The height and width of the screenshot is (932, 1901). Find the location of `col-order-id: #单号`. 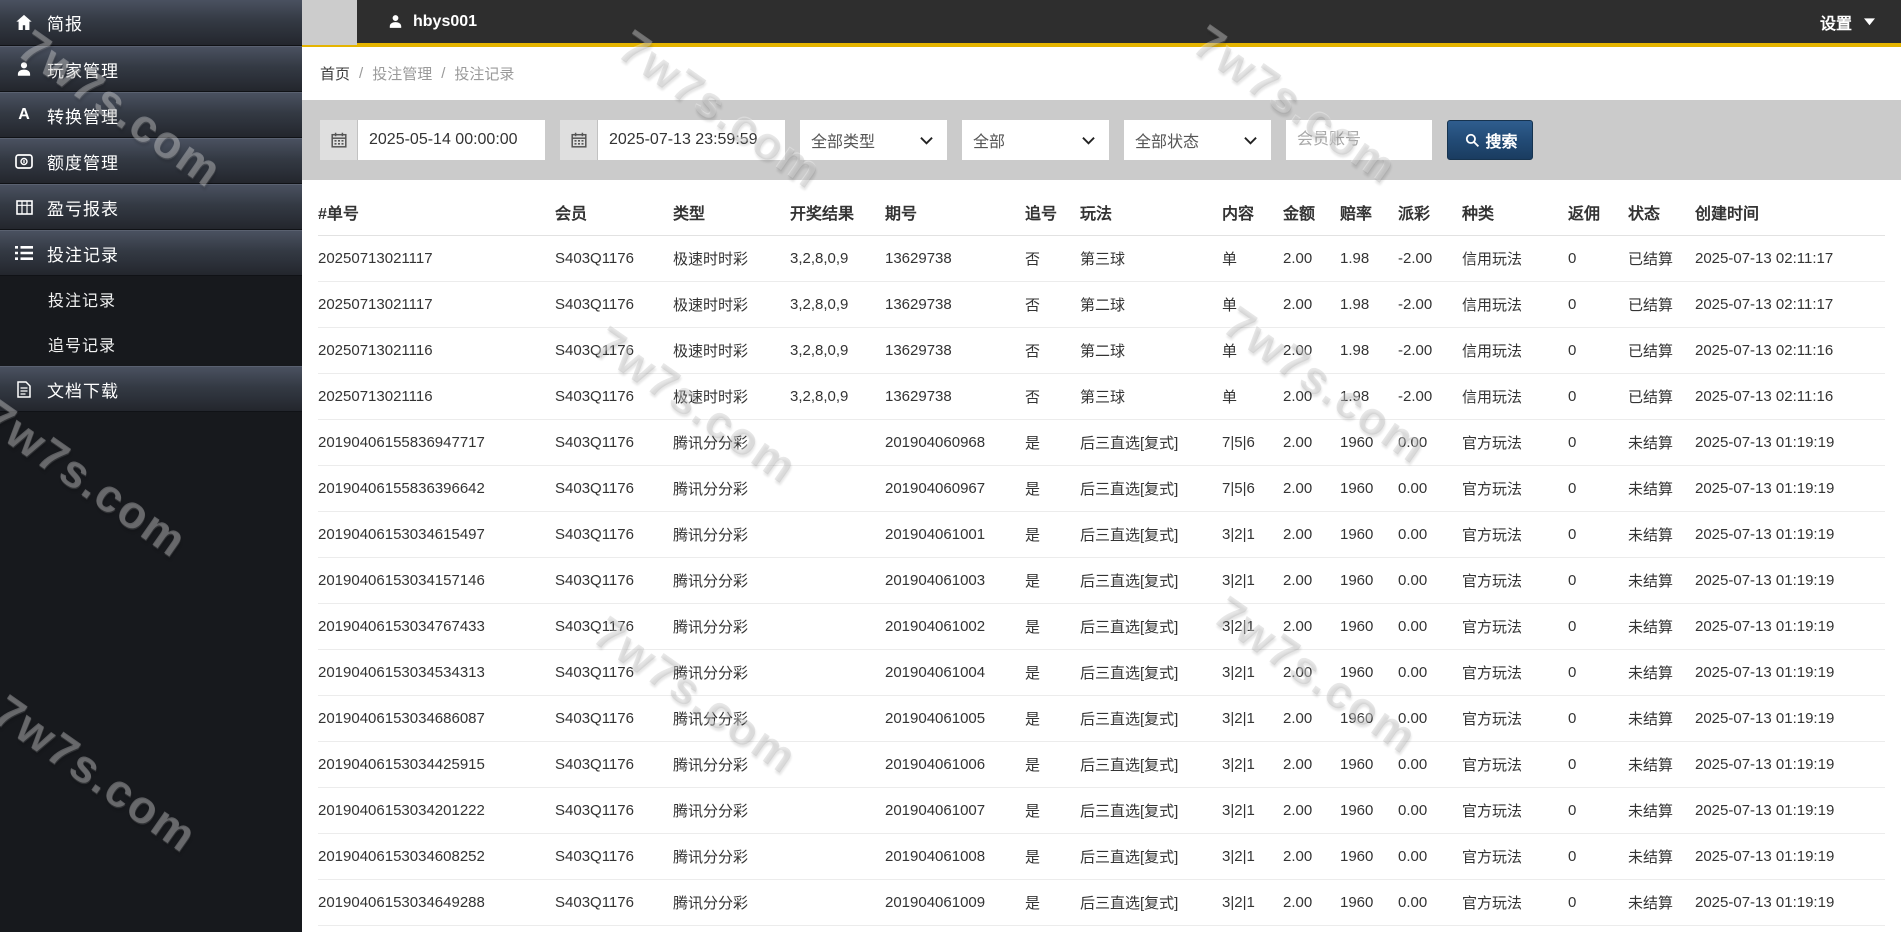

col-order-id: #单号 is located at coordinates (436, 212).